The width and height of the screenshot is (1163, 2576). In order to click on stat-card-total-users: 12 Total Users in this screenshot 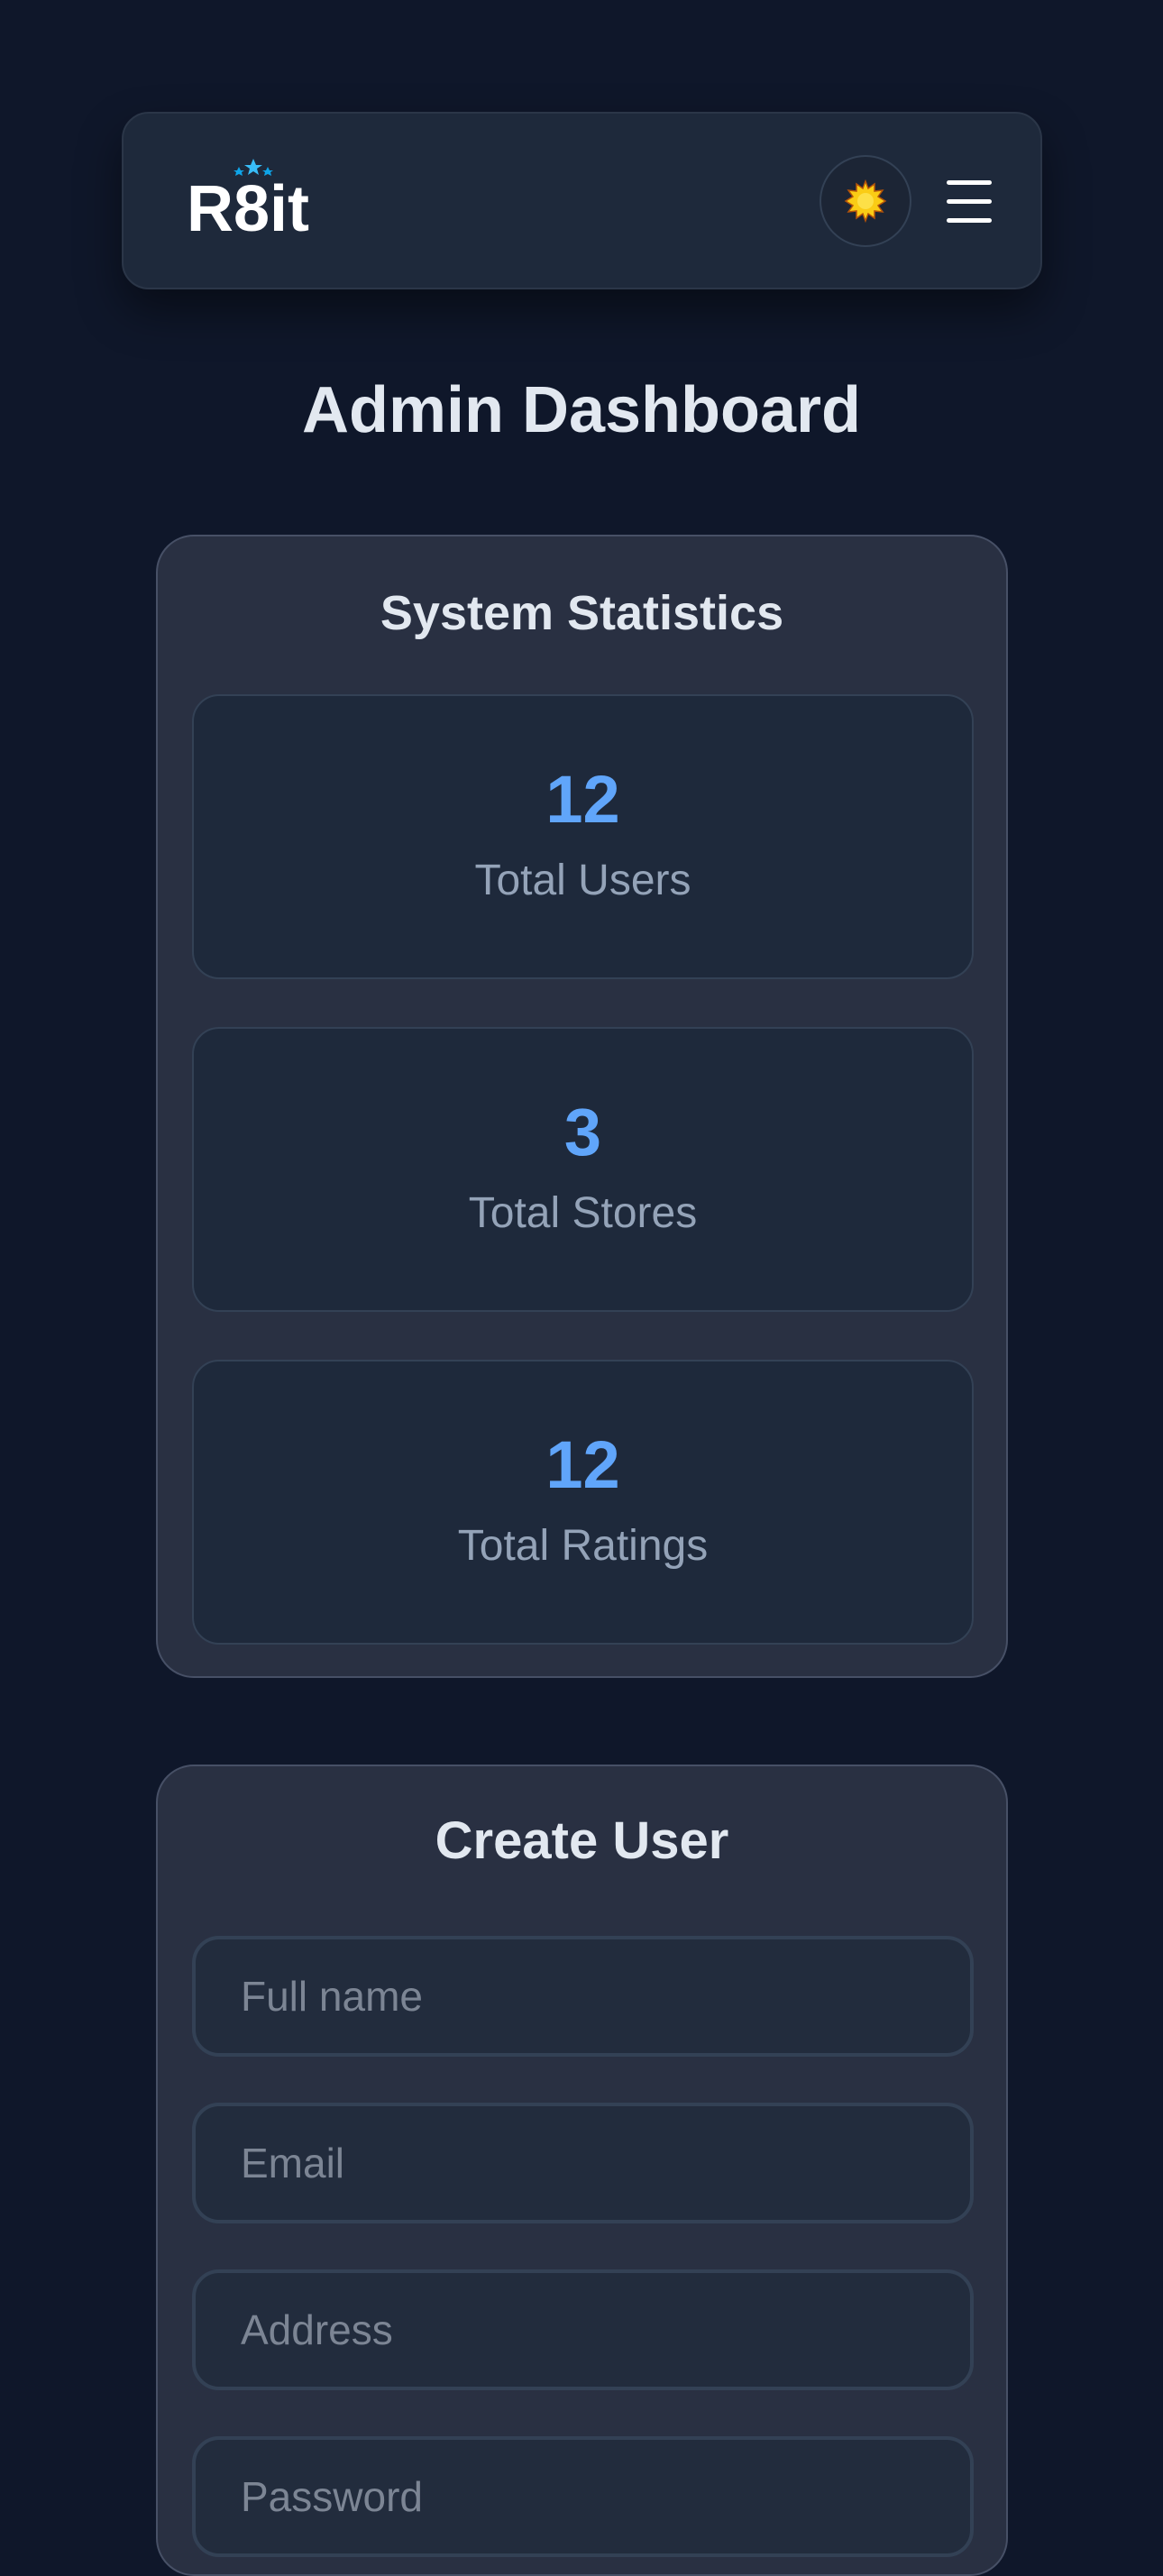, I will do `click(583, 836)`.